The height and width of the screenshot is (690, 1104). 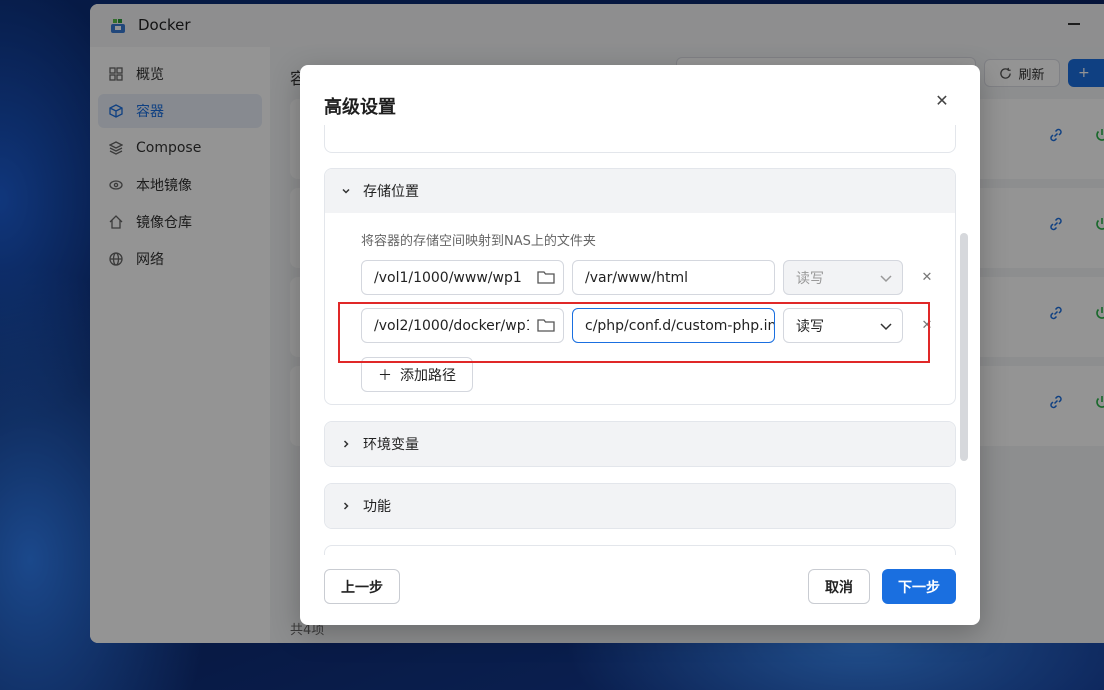 What do you see at coordinates (391, 192) in the screenshot?
I see `storage-section-title: 存储位置` at bounding box center [391, 192].